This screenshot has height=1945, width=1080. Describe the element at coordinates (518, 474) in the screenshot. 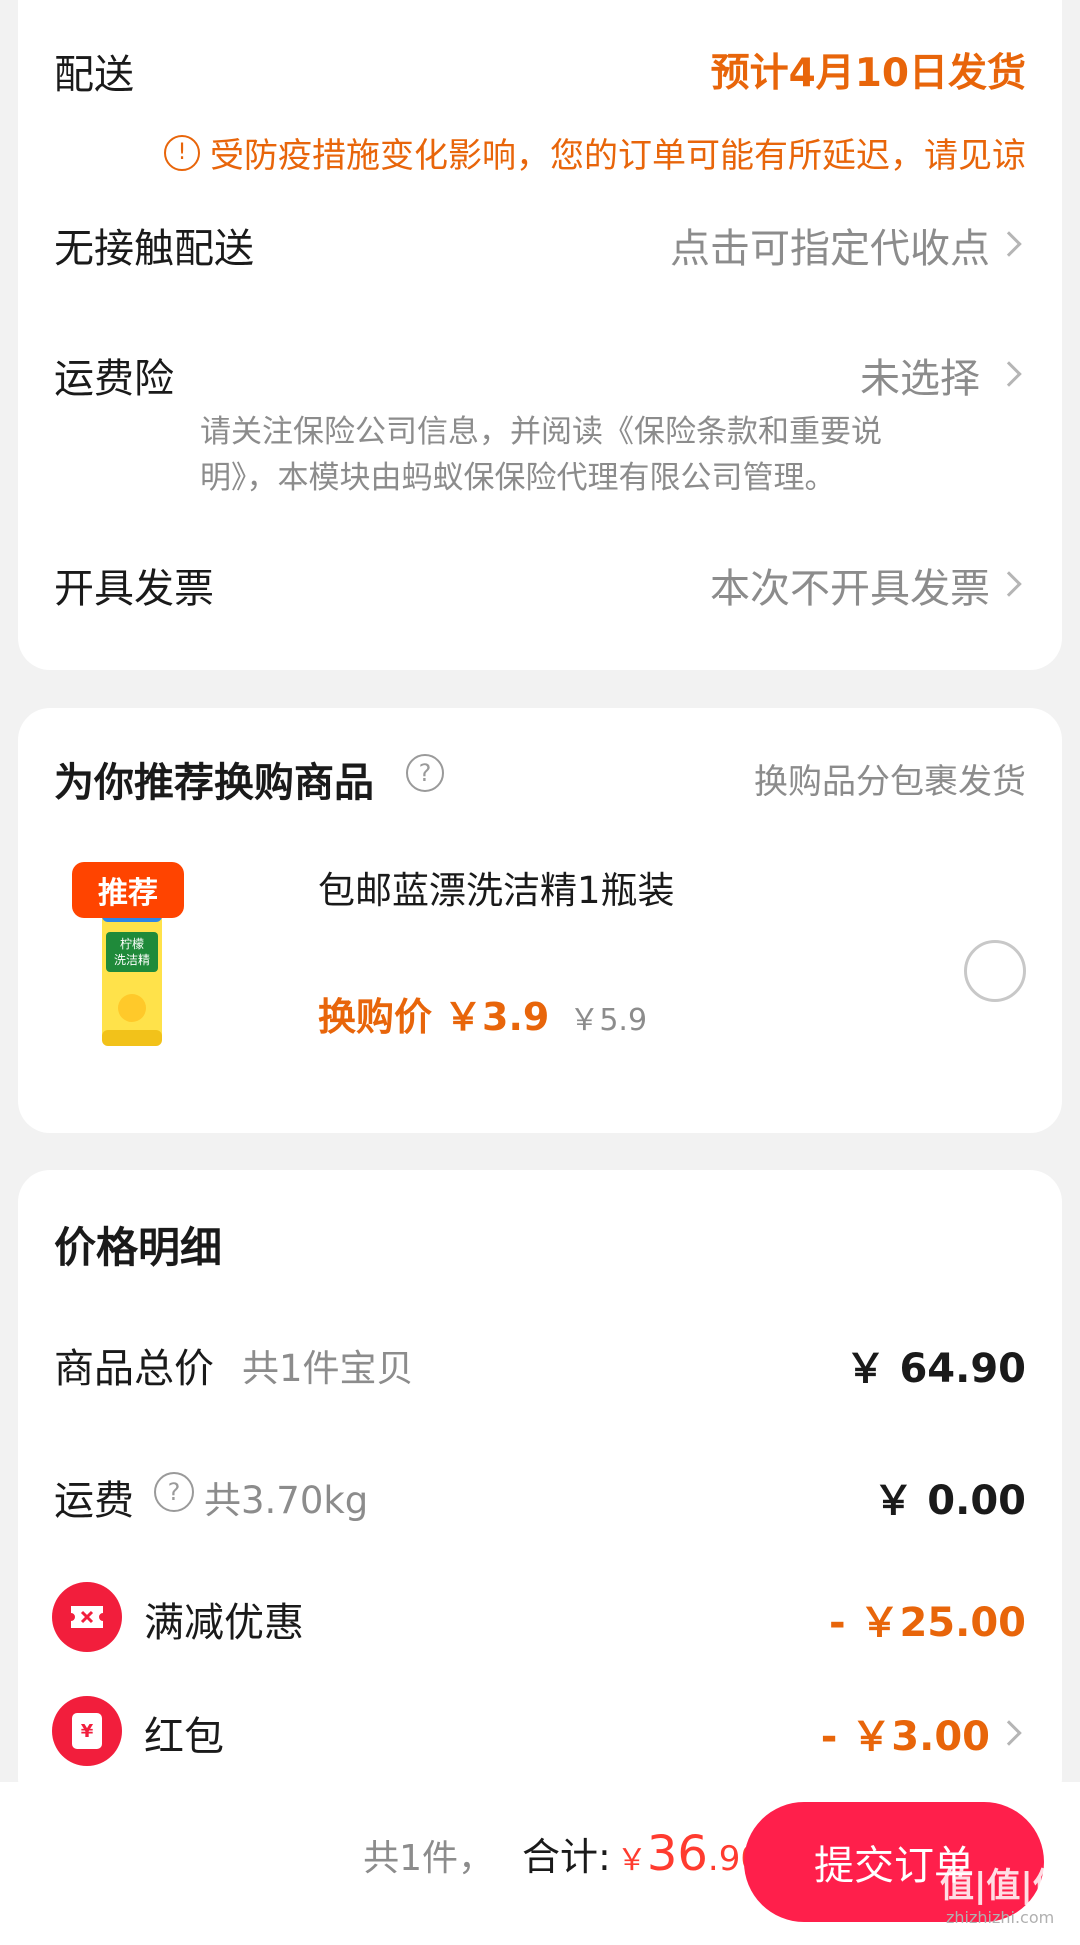

I see `insurance-note-line2: 明》，本模块由蚂蚁保保险代理有限公司管理。` at that location.